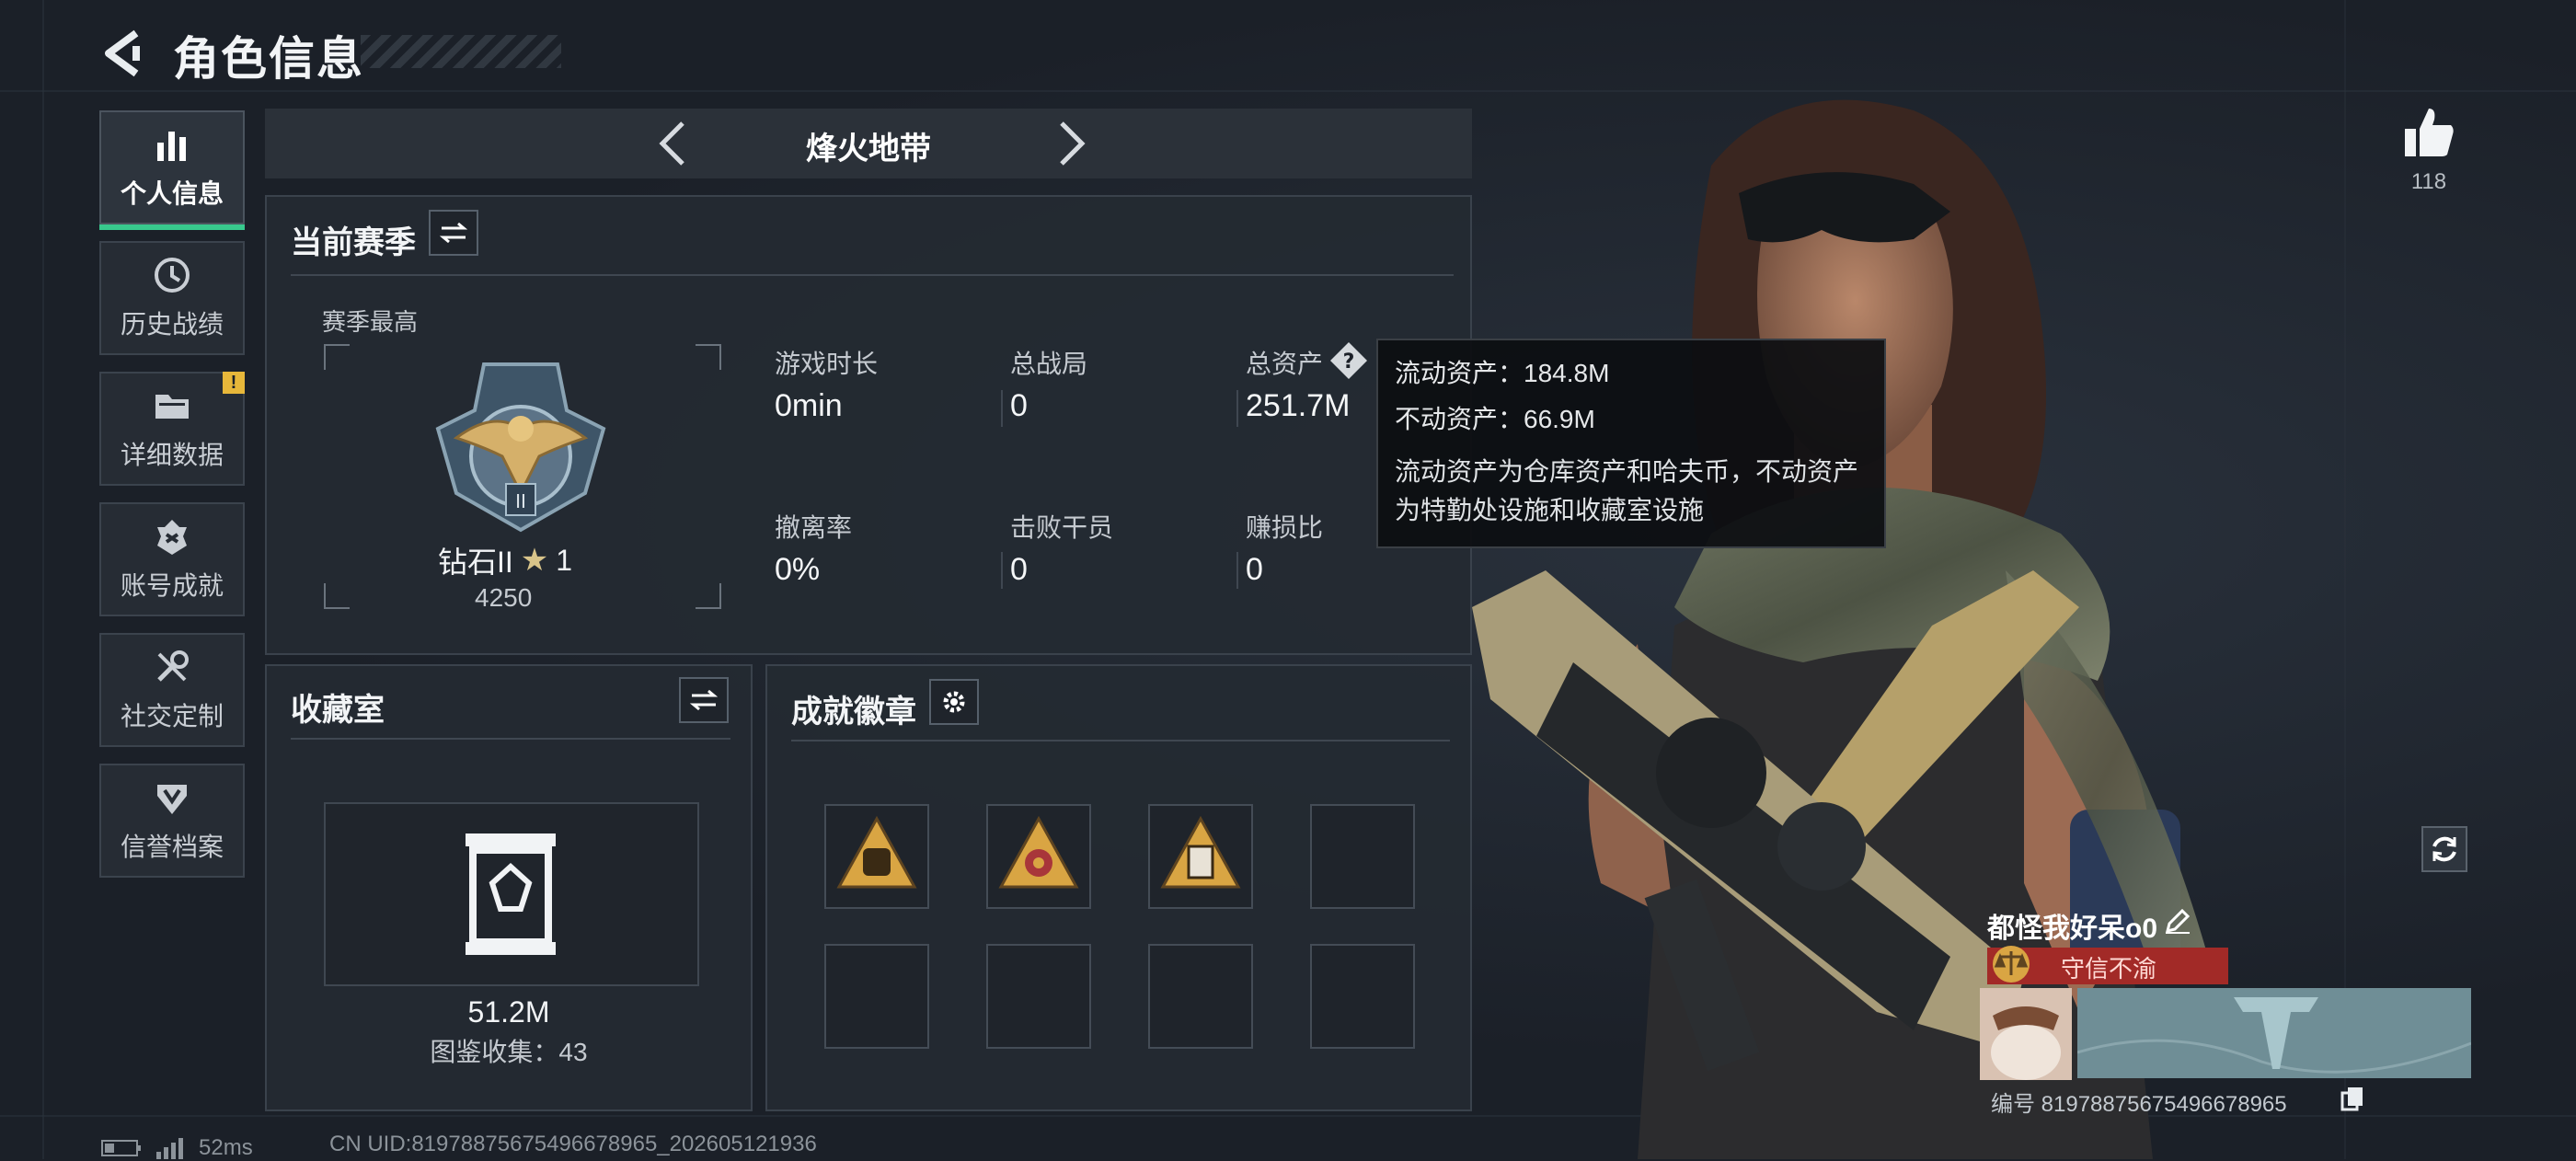  Describe the element at coordinates (2177, 921) in the screenshot. I see `edit-pencil-icon` at that location.